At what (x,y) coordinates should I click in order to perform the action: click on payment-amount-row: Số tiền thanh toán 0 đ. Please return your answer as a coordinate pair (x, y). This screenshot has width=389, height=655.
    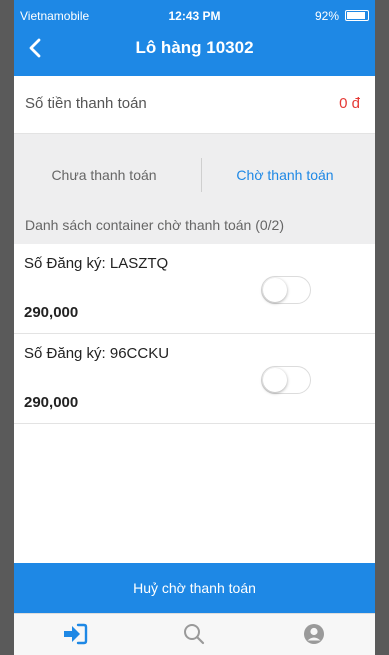
    Looking at the image, I should click on (194, 105).